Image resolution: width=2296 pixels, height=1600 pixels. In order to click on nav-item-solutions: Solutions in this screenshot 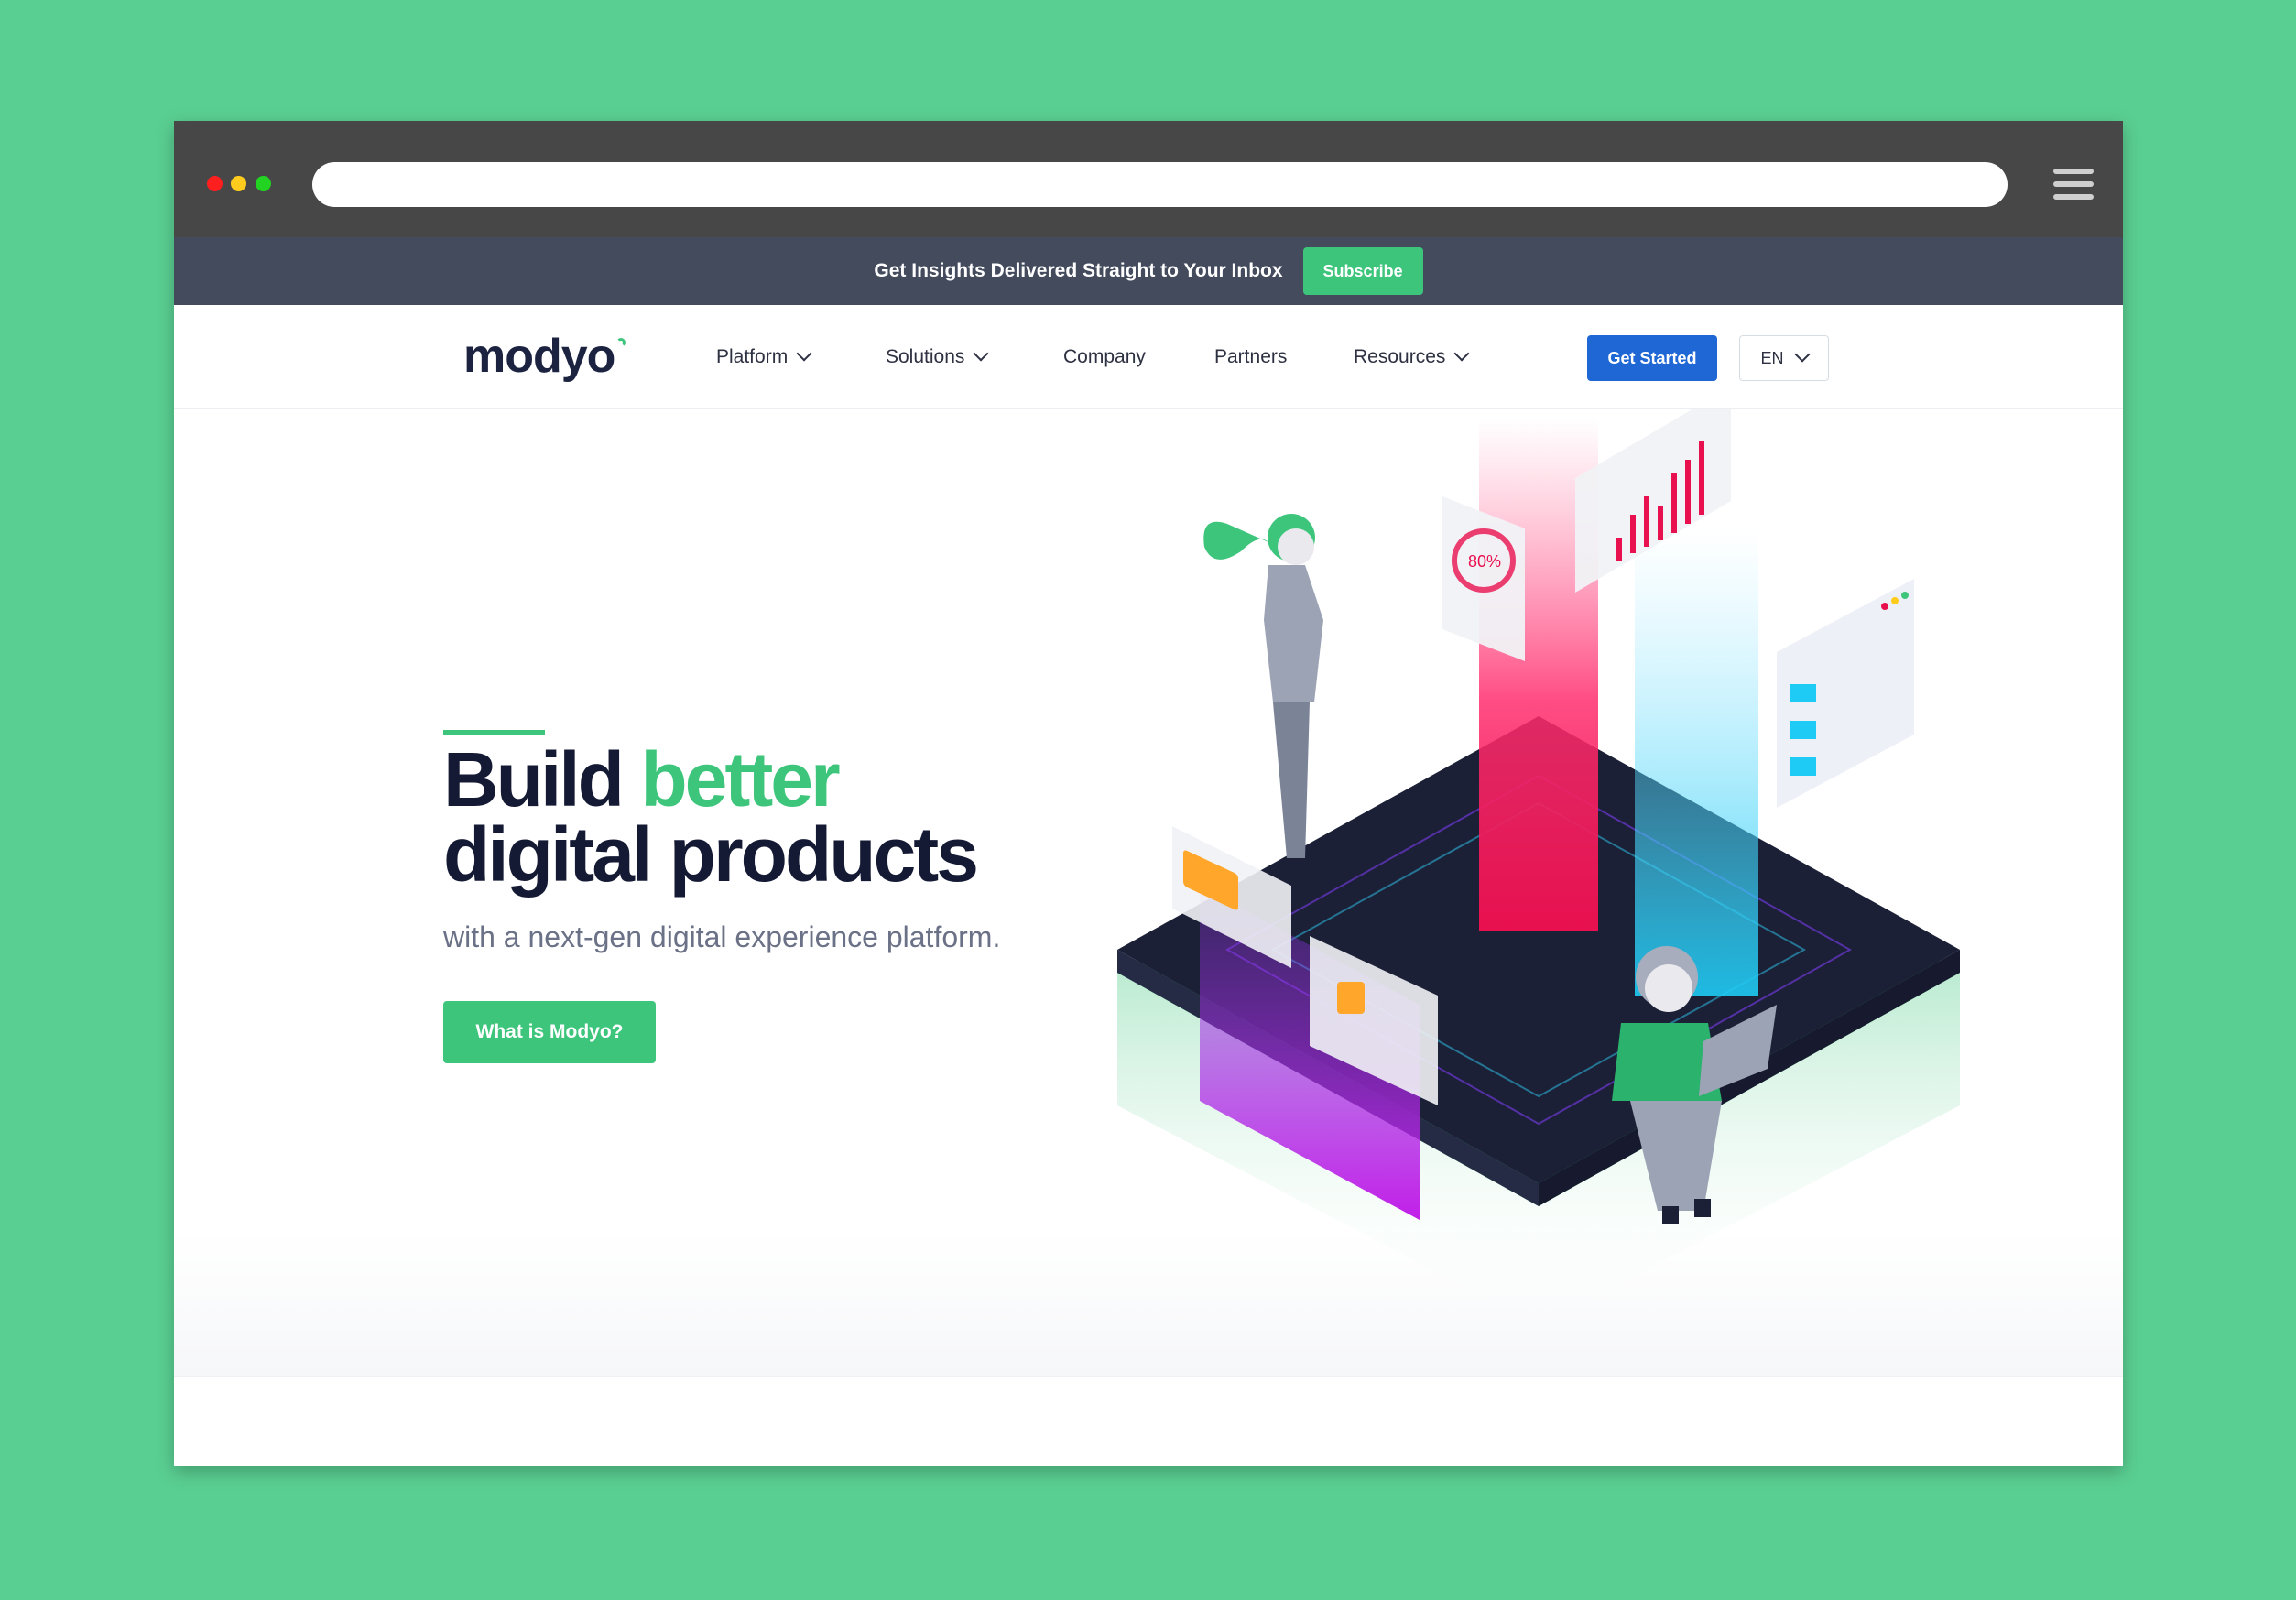, I will do `click(937, 357)`.